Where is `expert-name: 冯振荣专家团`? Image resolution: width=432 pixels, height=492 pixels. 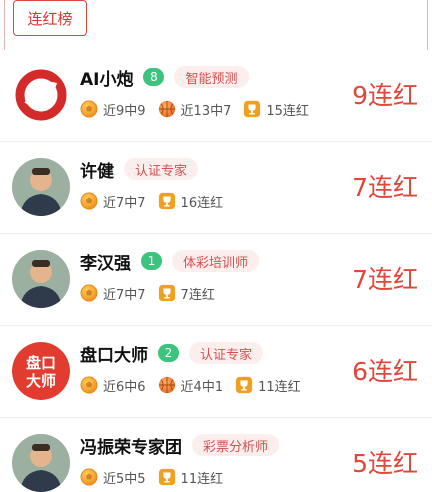
expert-name: 冯振荣专家团 is located at coordinates (131, 445).